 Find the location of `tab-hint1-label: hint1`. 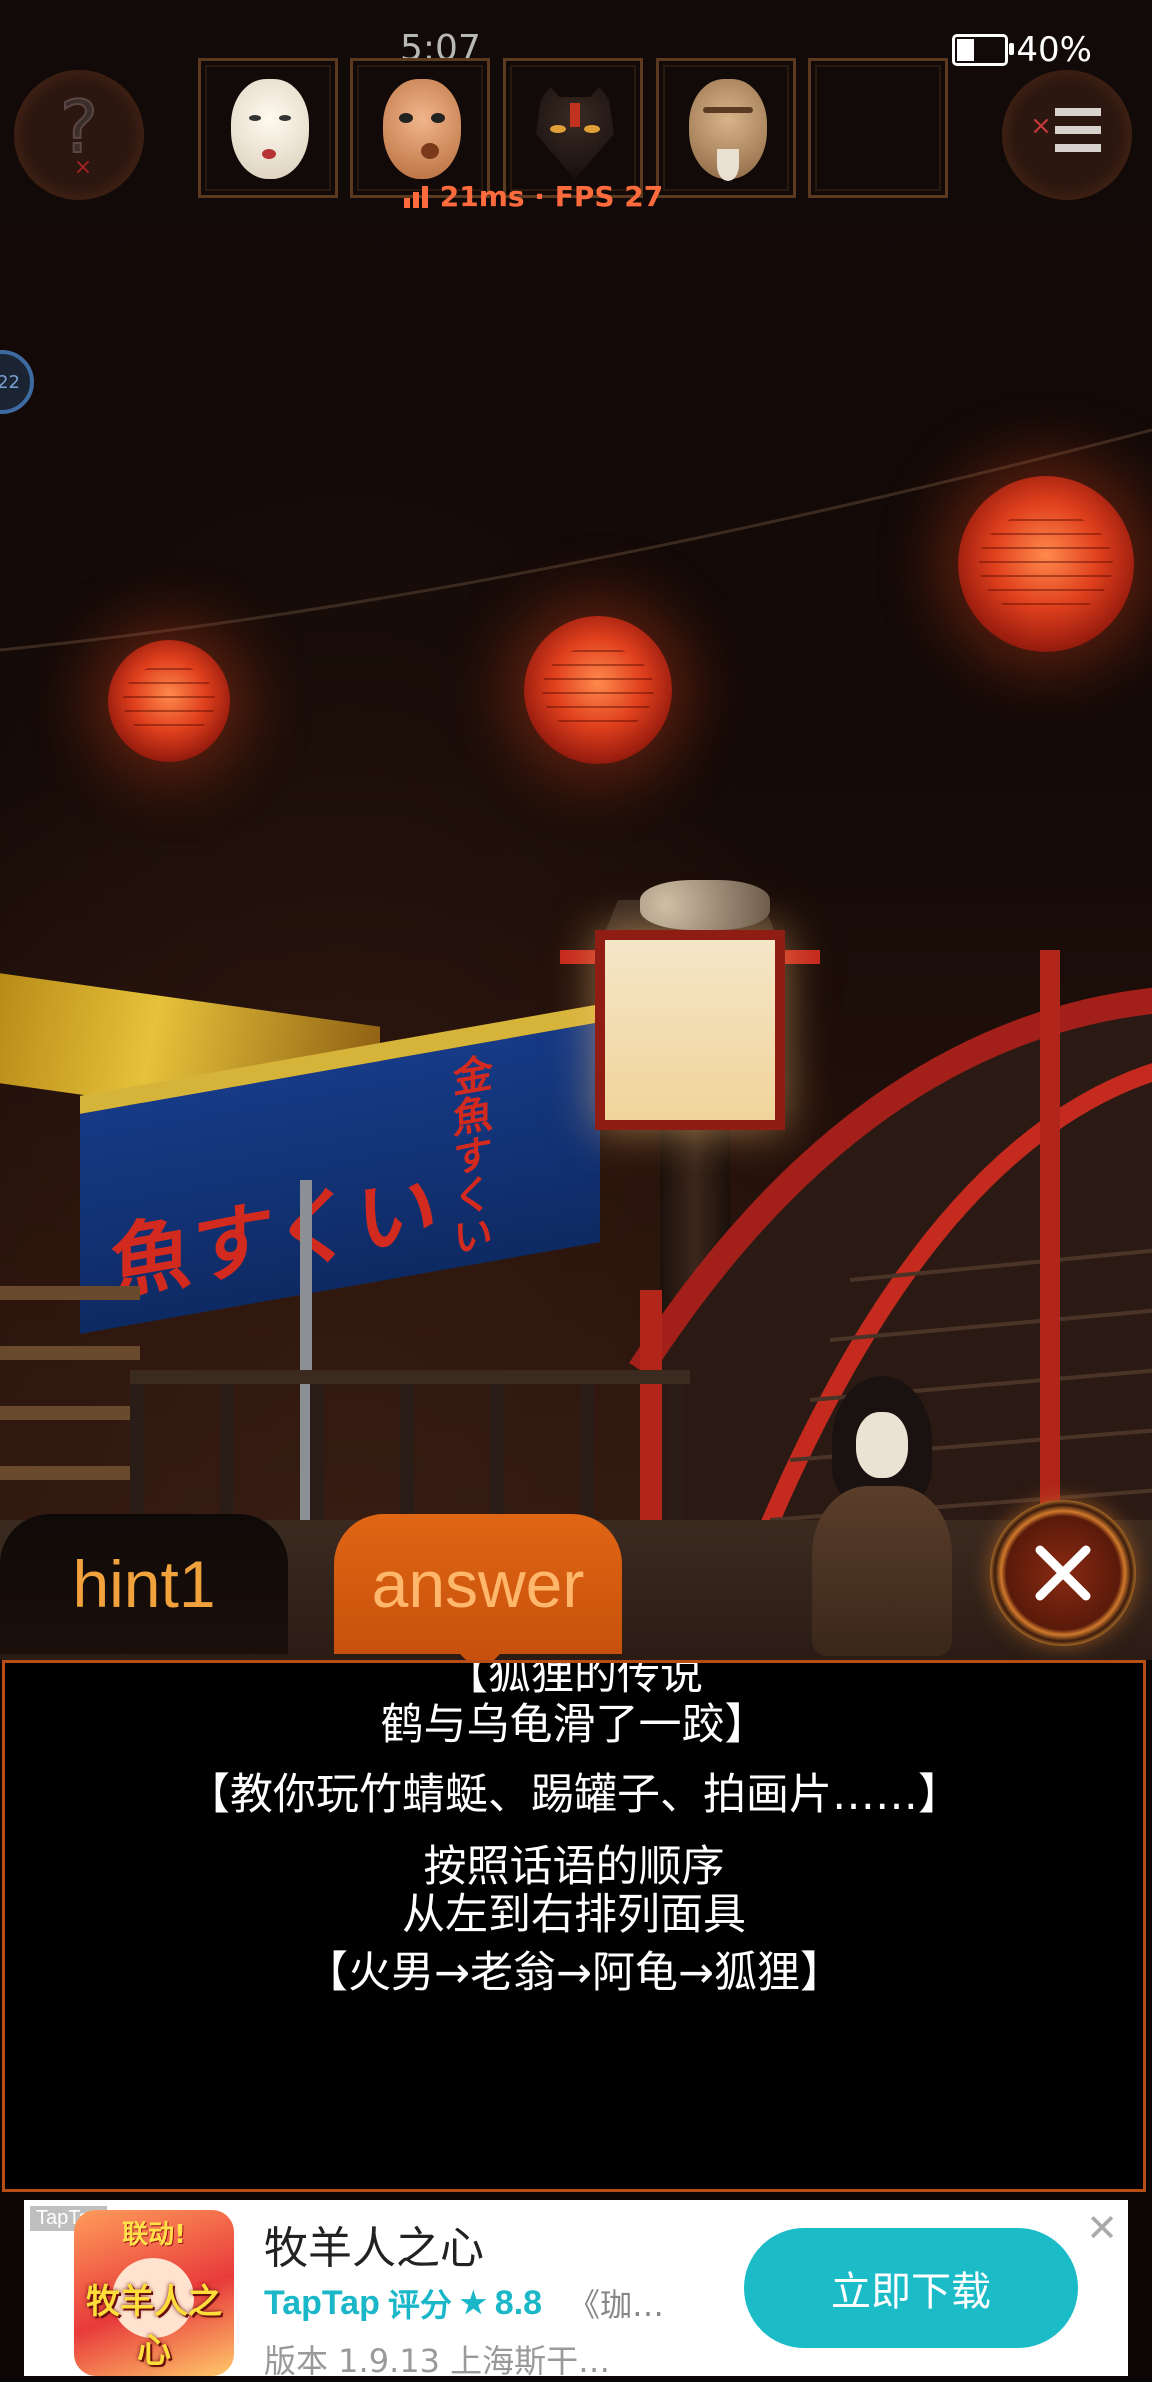

tab-hint1-label: hint1 is located at coordinates (144, 1584).